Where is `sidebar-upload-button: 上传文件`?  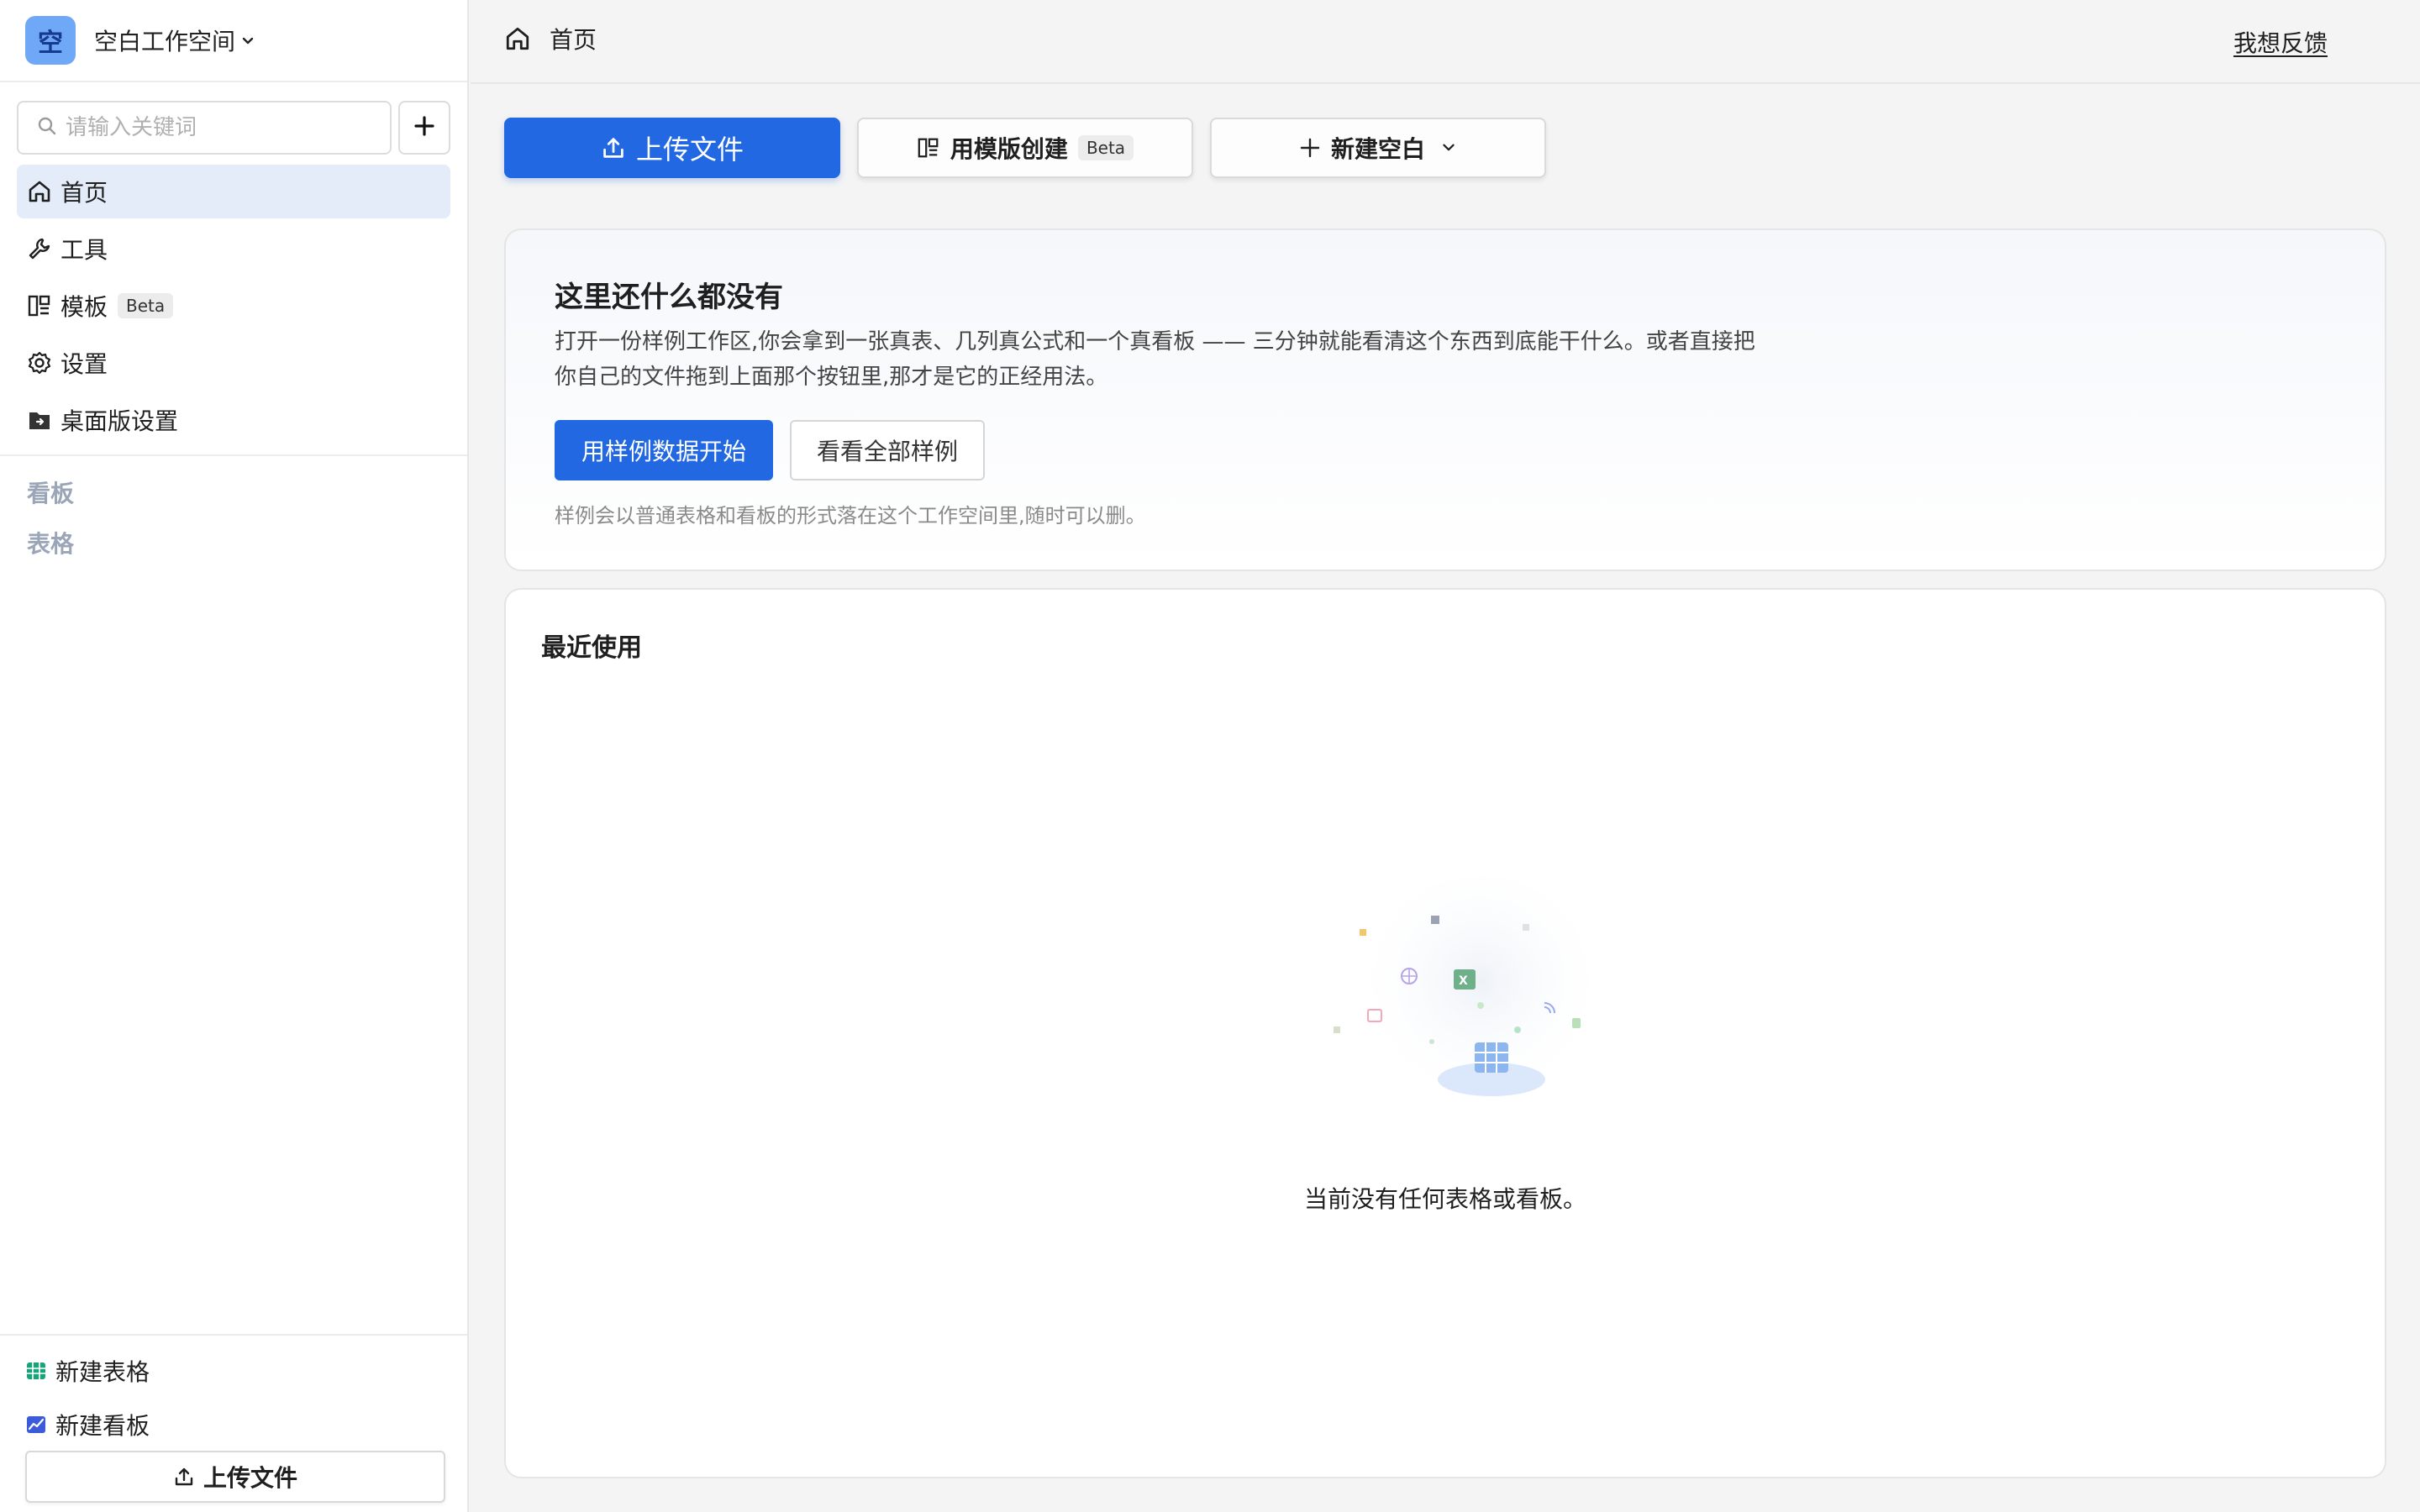 sidebar-upload-button: 上传文件 is located at coordinates (235, 1477).